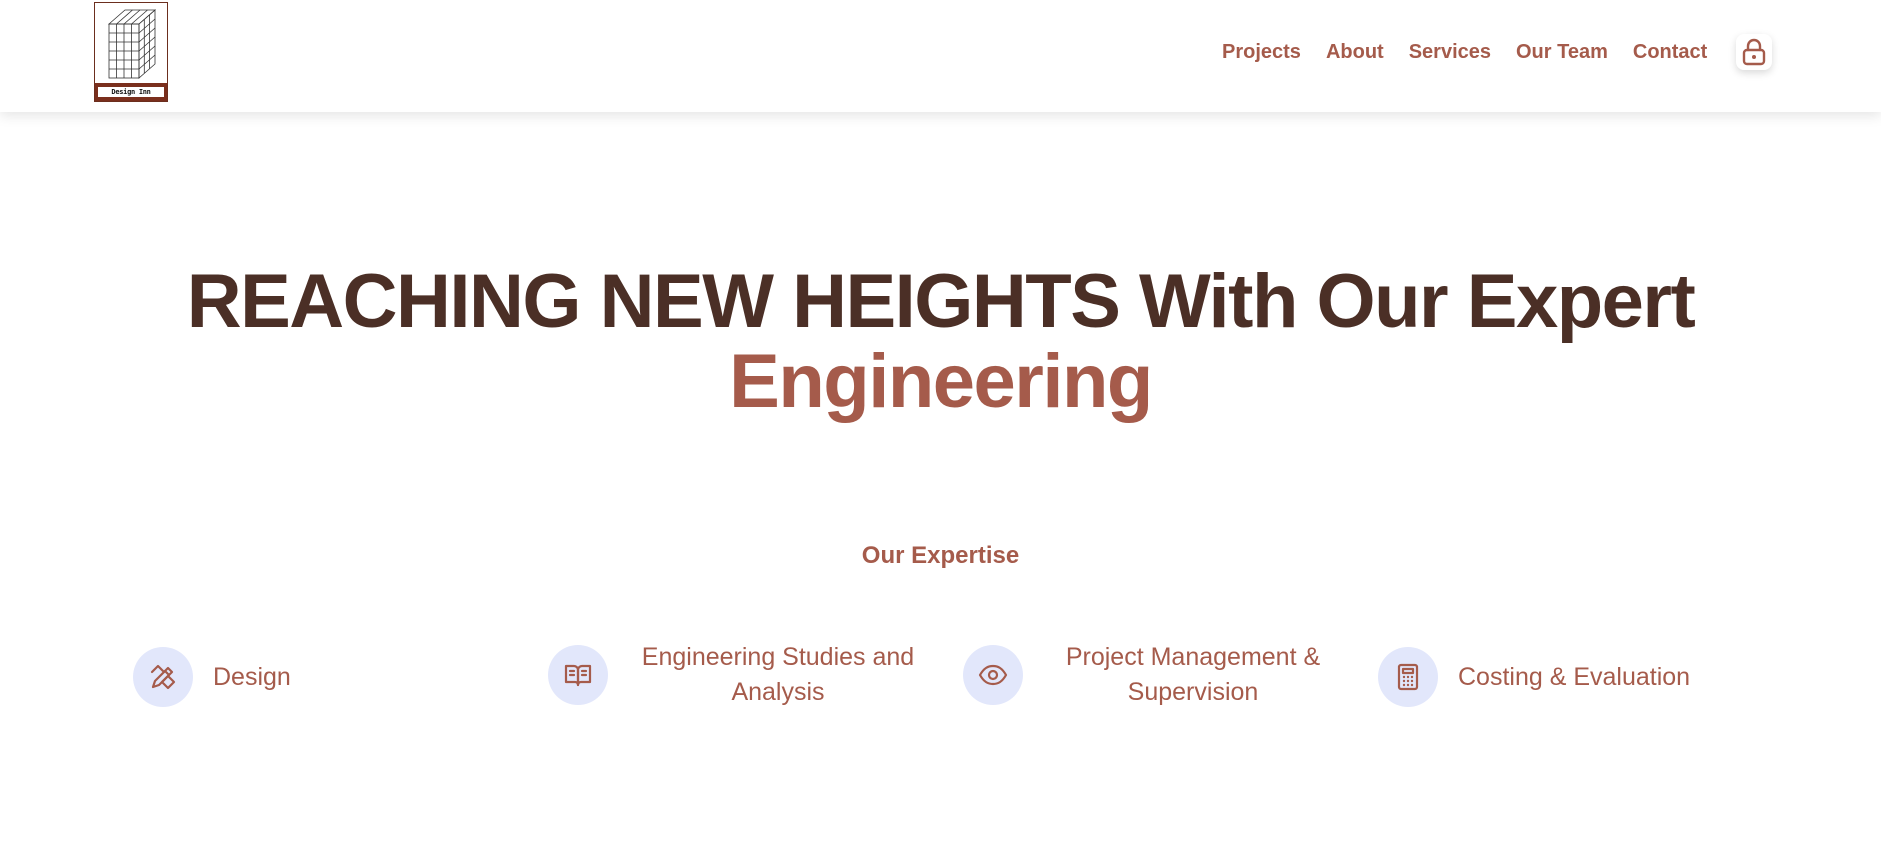 The height and width of the screenshot is (867, 1881). I want to click on expertise-label: Engineering Studies and Analysis, so click(778, 674).